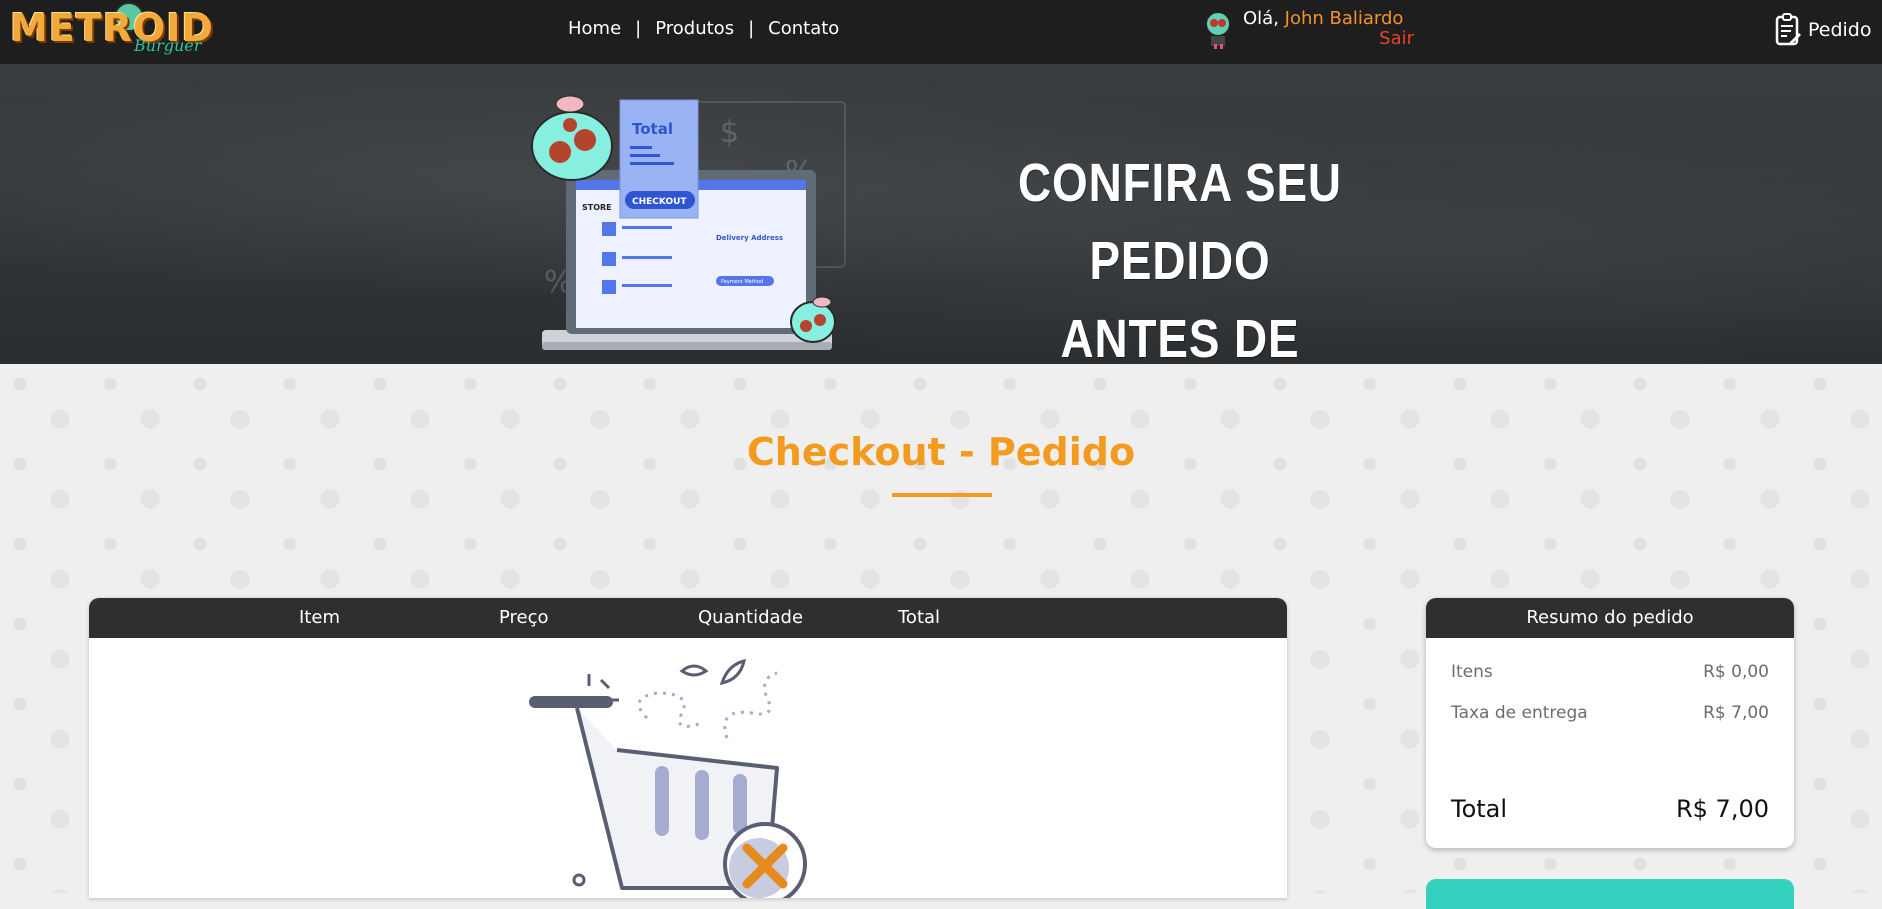  I want to click on illus-delivery-text: Delivery Address, so click(749, 238).